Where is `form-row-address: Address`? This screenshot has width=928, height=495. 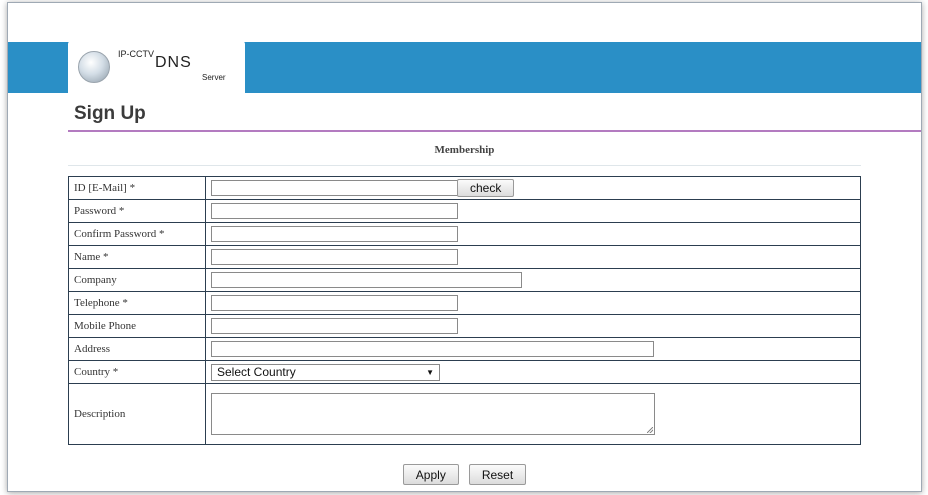
form-row-address: Address is located at coordinates (464, 349).